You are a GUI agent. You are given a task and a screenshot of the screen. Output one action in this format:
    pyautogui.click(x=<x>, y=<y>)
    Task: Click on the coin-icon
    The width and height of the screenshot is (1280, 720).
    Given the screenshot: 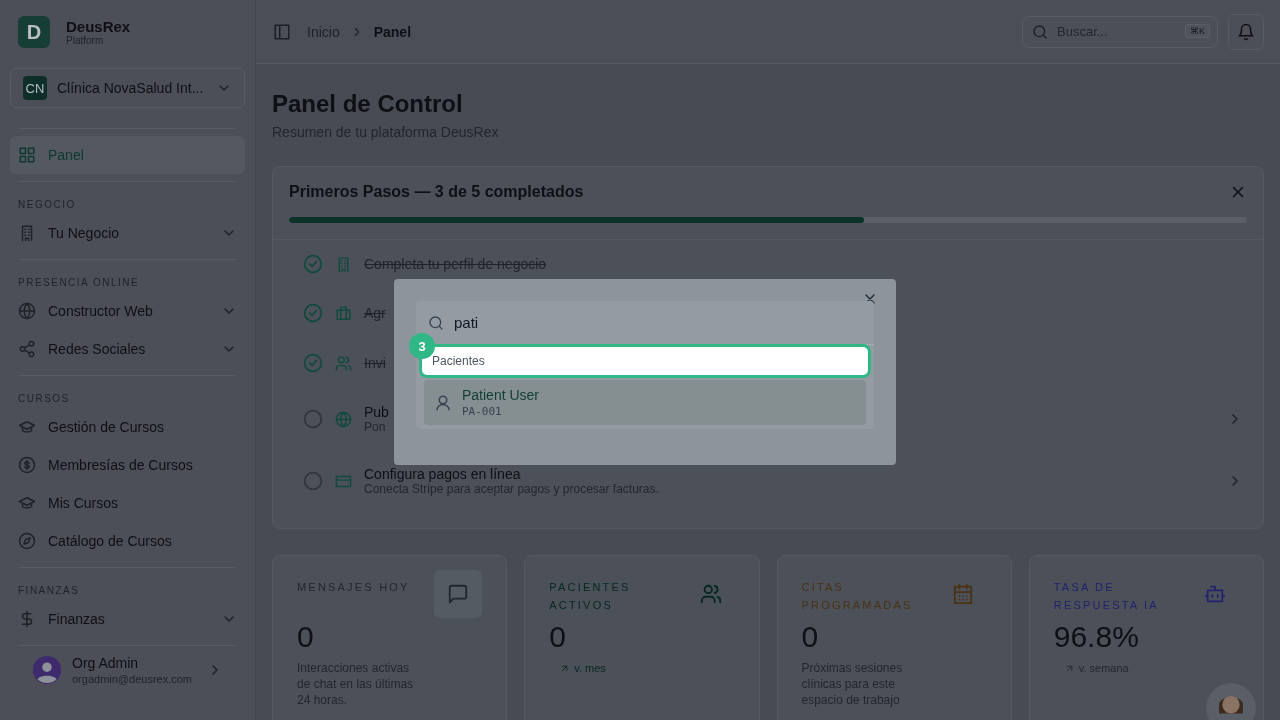 What is the action you would take?
    pyautogui.click(x=27, y=465)
    